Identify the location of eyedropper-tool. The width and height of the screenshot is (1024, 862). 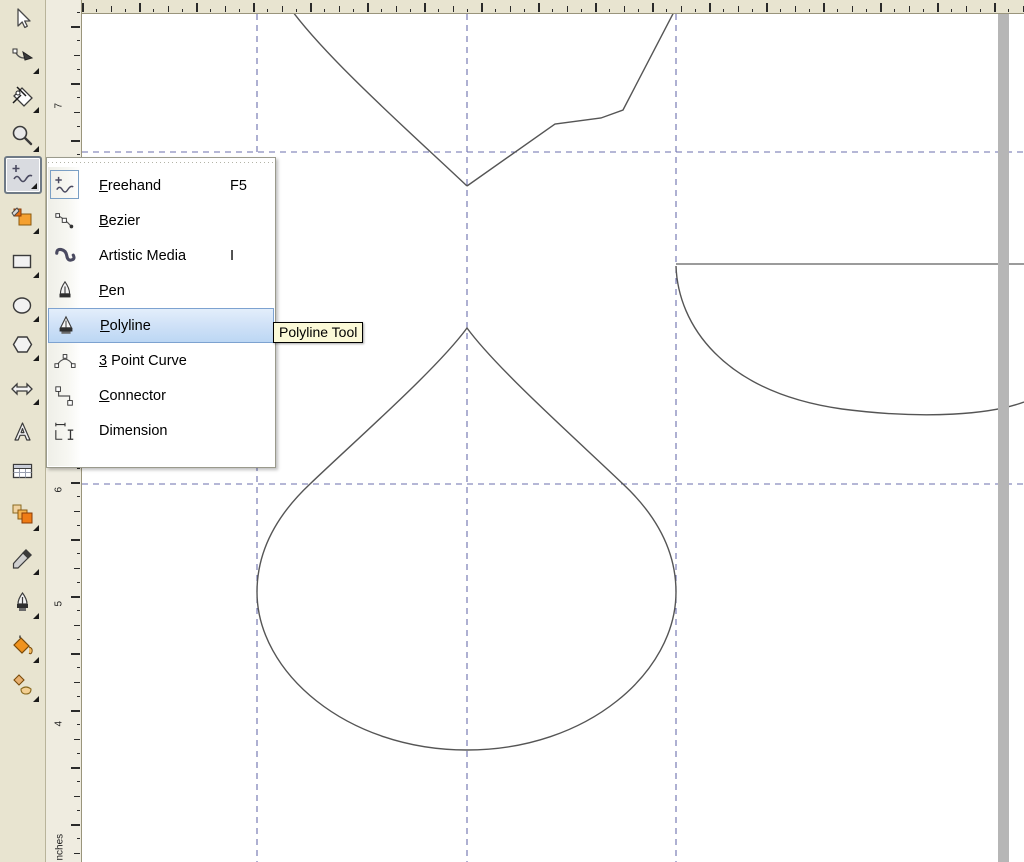
(23, 559).